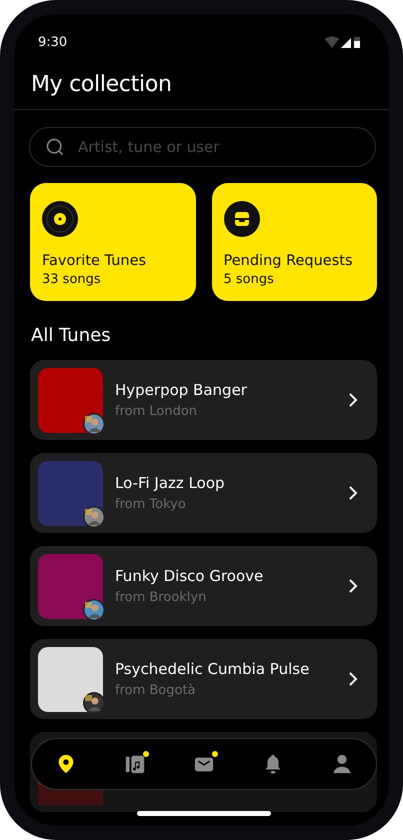 The height and width of the screenshot is (840, 403). What do you see at coordinates (181, 390) in the screenshot?
I see `tune-title: Hyperpop Banger` at bounding box center [181, 390].